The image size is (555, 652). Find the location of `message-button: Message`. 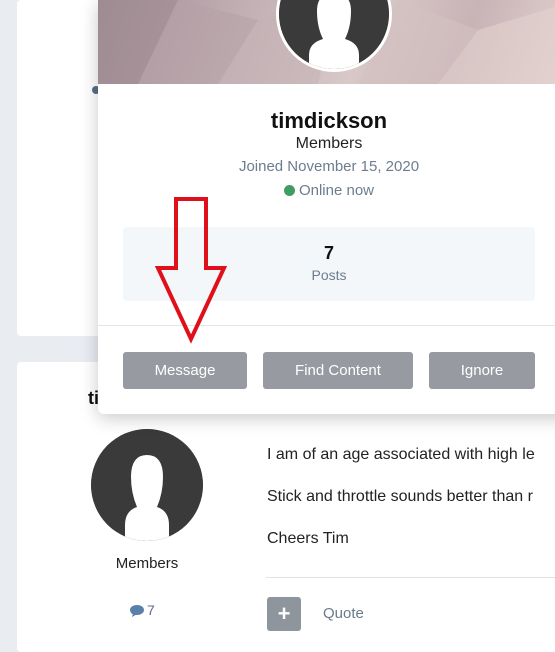

message-button: Message is located at coordinates (185, 370).